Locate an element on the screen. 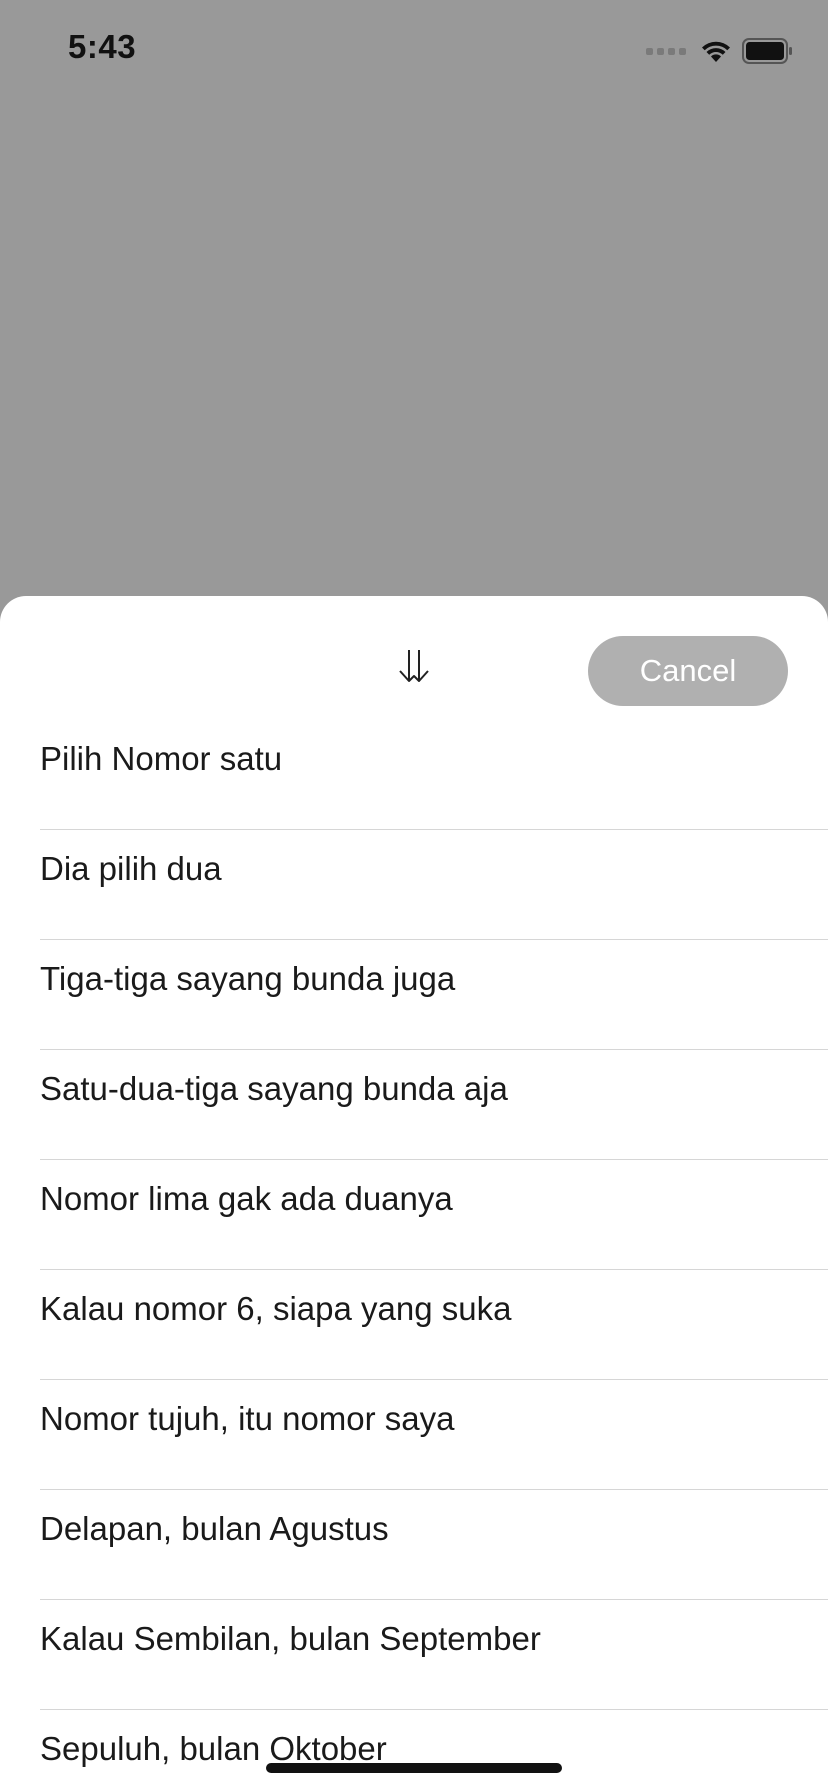 The image size is (828, 1792). list-item: Tiga-tiga sayang bunda juga is located at coordinates (414, 995).